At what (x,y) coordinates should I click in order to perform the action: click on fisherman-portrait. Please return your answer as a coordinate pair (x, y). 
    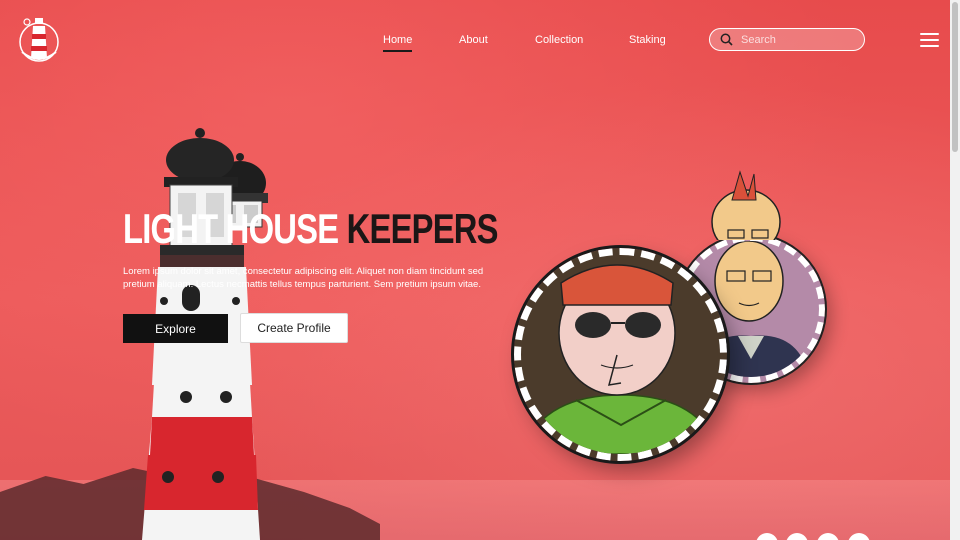
    Looking at the image, I should click on (620, 359).